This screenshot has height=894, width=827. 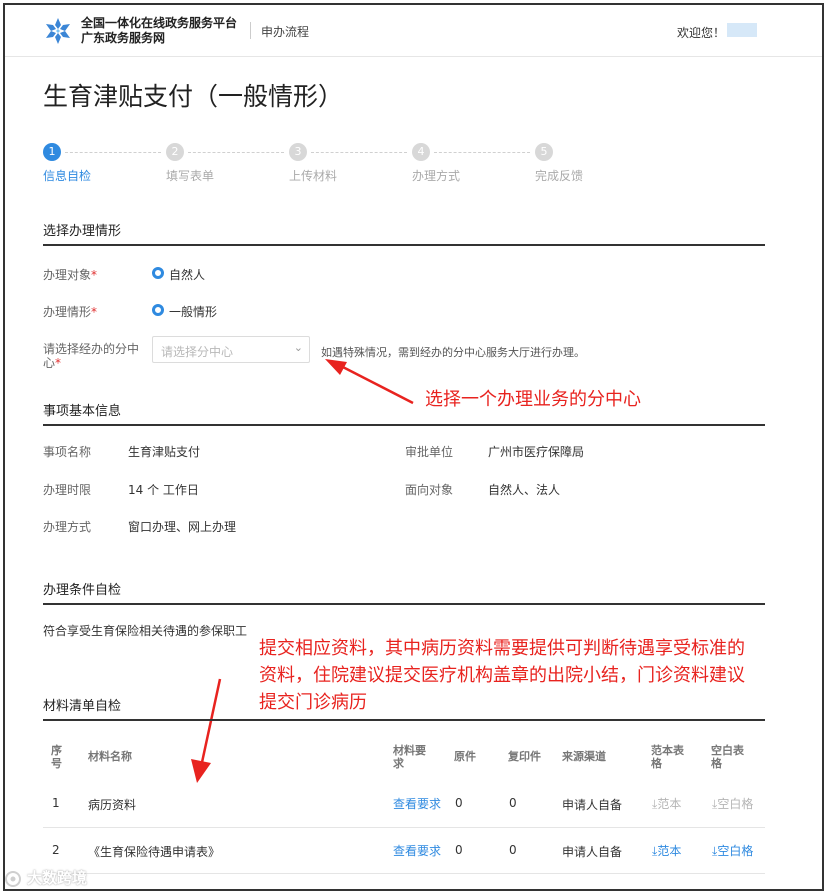 I want to click on row2-no: 2, so click(x=56, y=850).